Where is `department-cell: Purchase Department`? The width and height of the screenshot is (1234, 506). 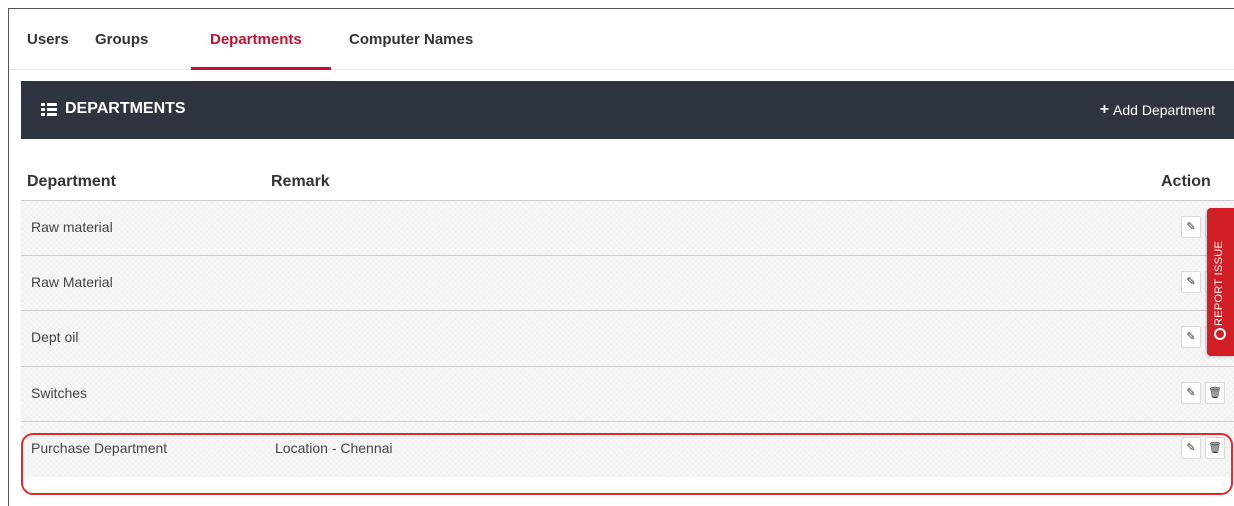 department-cell: Purchase Department is located at coordinates (99, 448).